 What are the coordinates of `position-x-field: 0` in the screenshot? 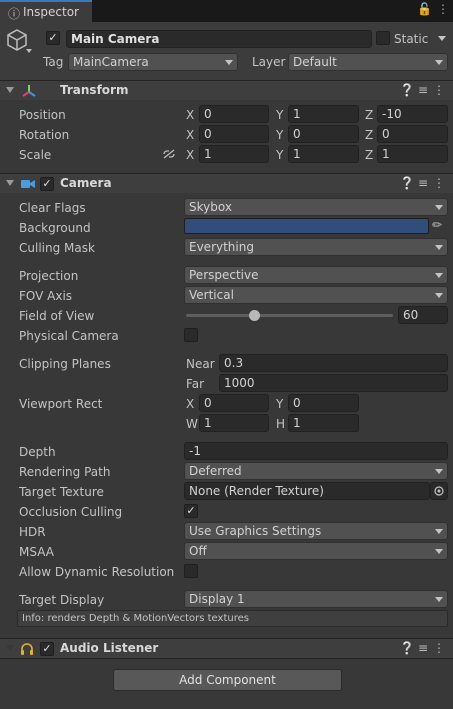 It's located at (234, 114).